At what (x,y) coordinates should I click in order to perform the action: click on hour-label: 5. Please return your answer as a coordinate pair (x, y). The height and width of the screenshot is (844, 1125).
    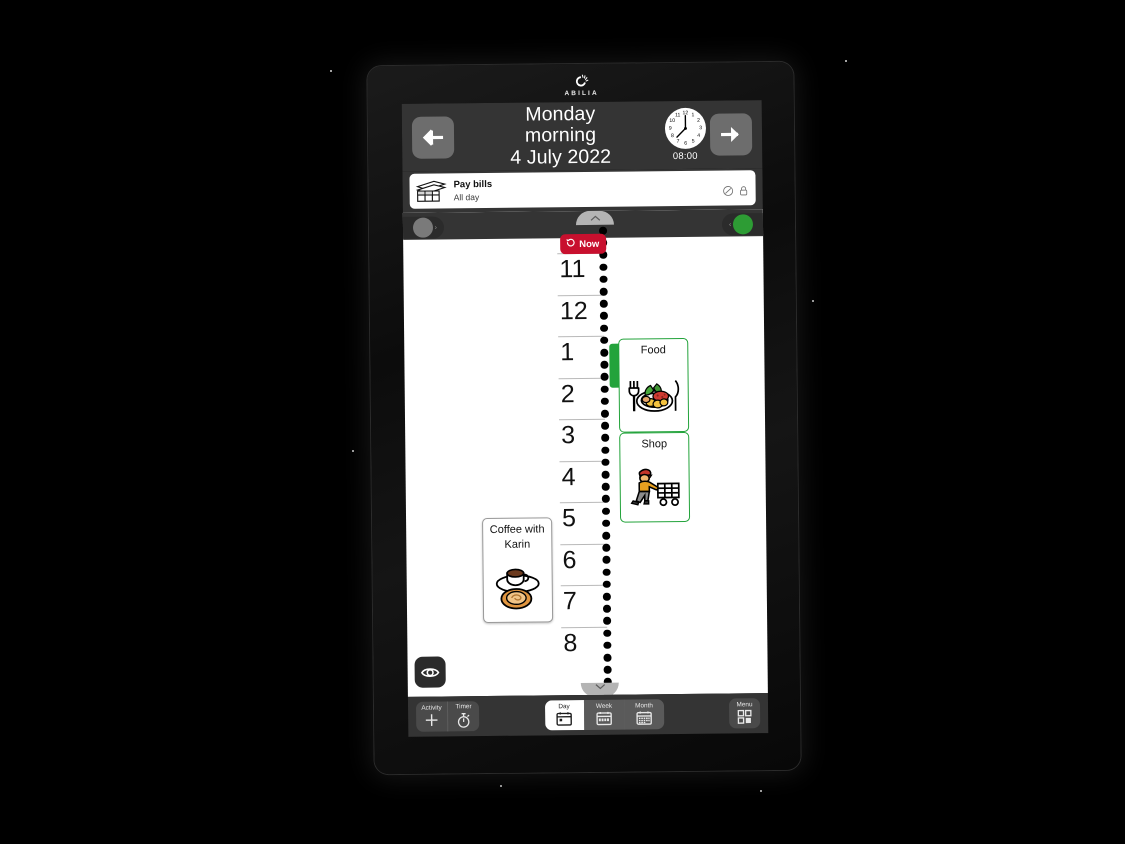
    Looking at the image, I should click on (569, 518).